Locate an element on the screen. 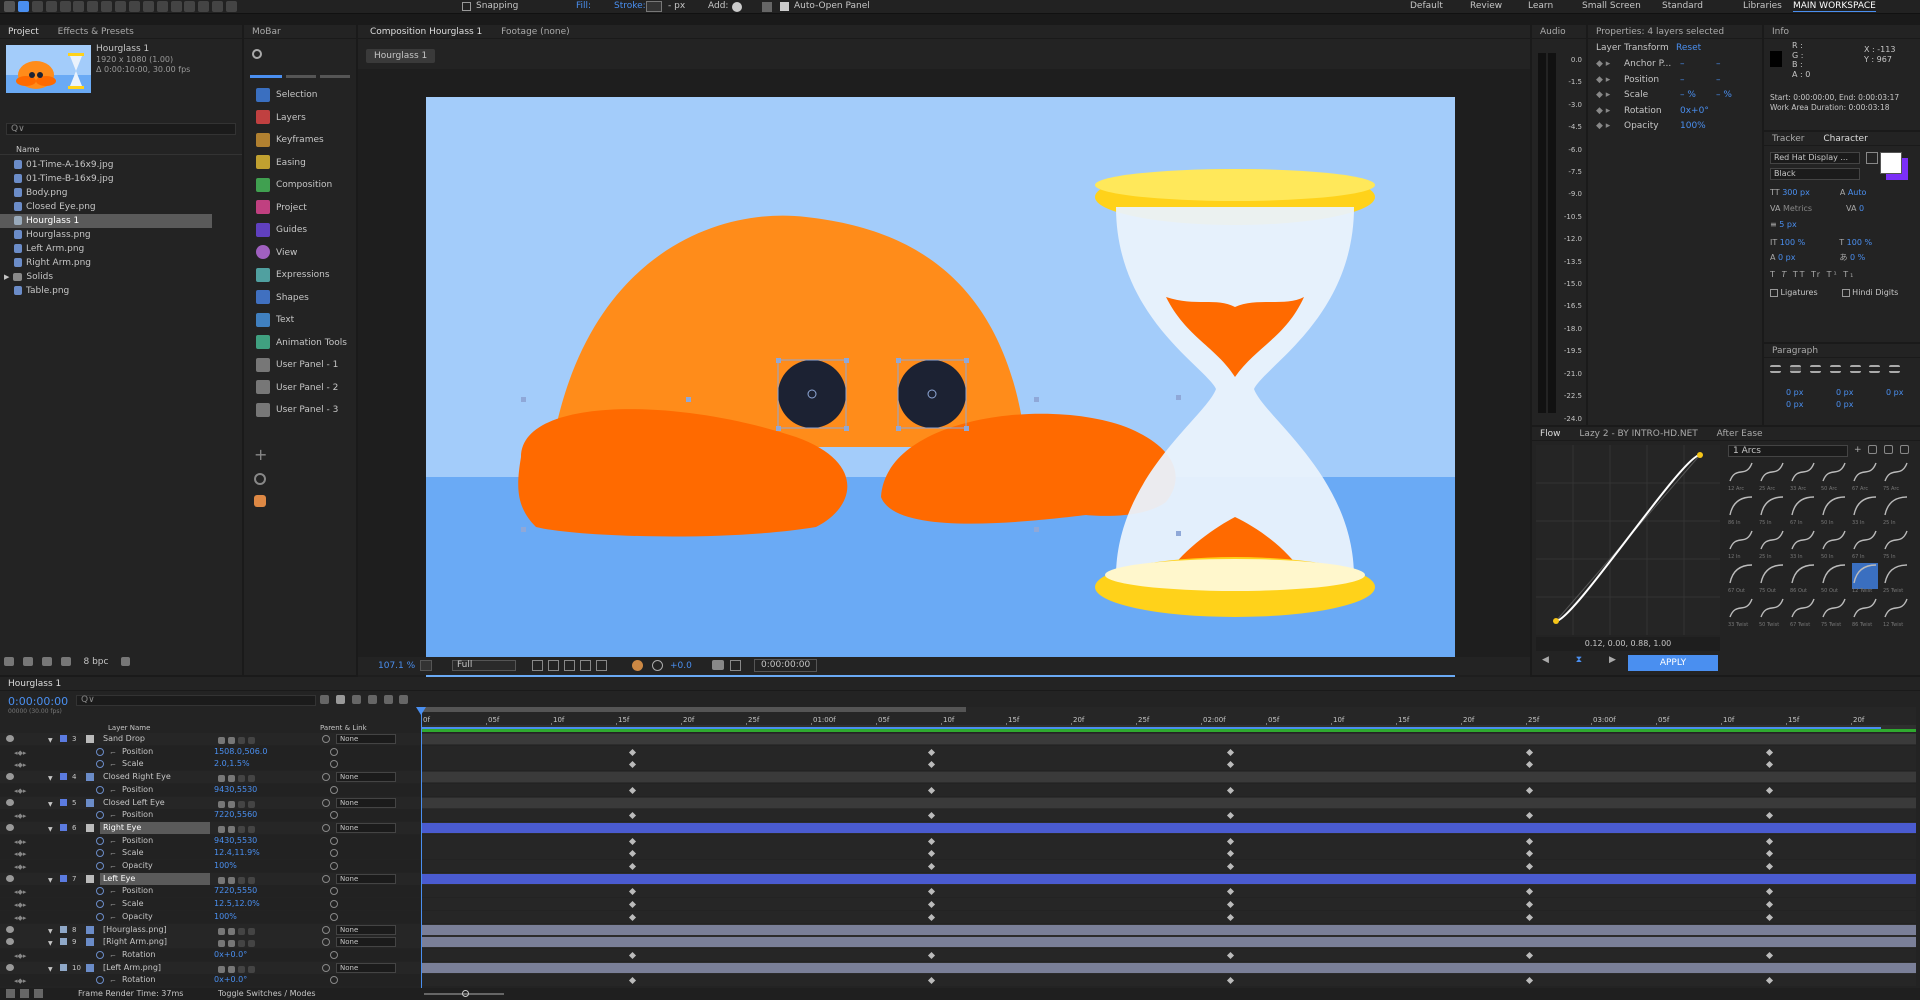 The height and width of the screenshot is (1000, 1920). layer-name: [Left Arm.png] is located at coordinates (155, 968).